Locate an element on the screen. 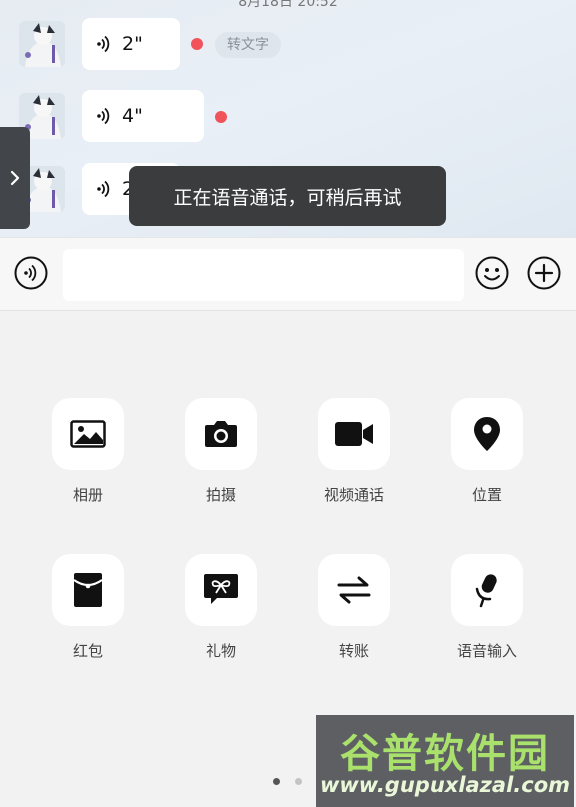 The width and height of the screenshot is (576, 807). voice-message-bubble: 2" is located at coordinates (131, 44).